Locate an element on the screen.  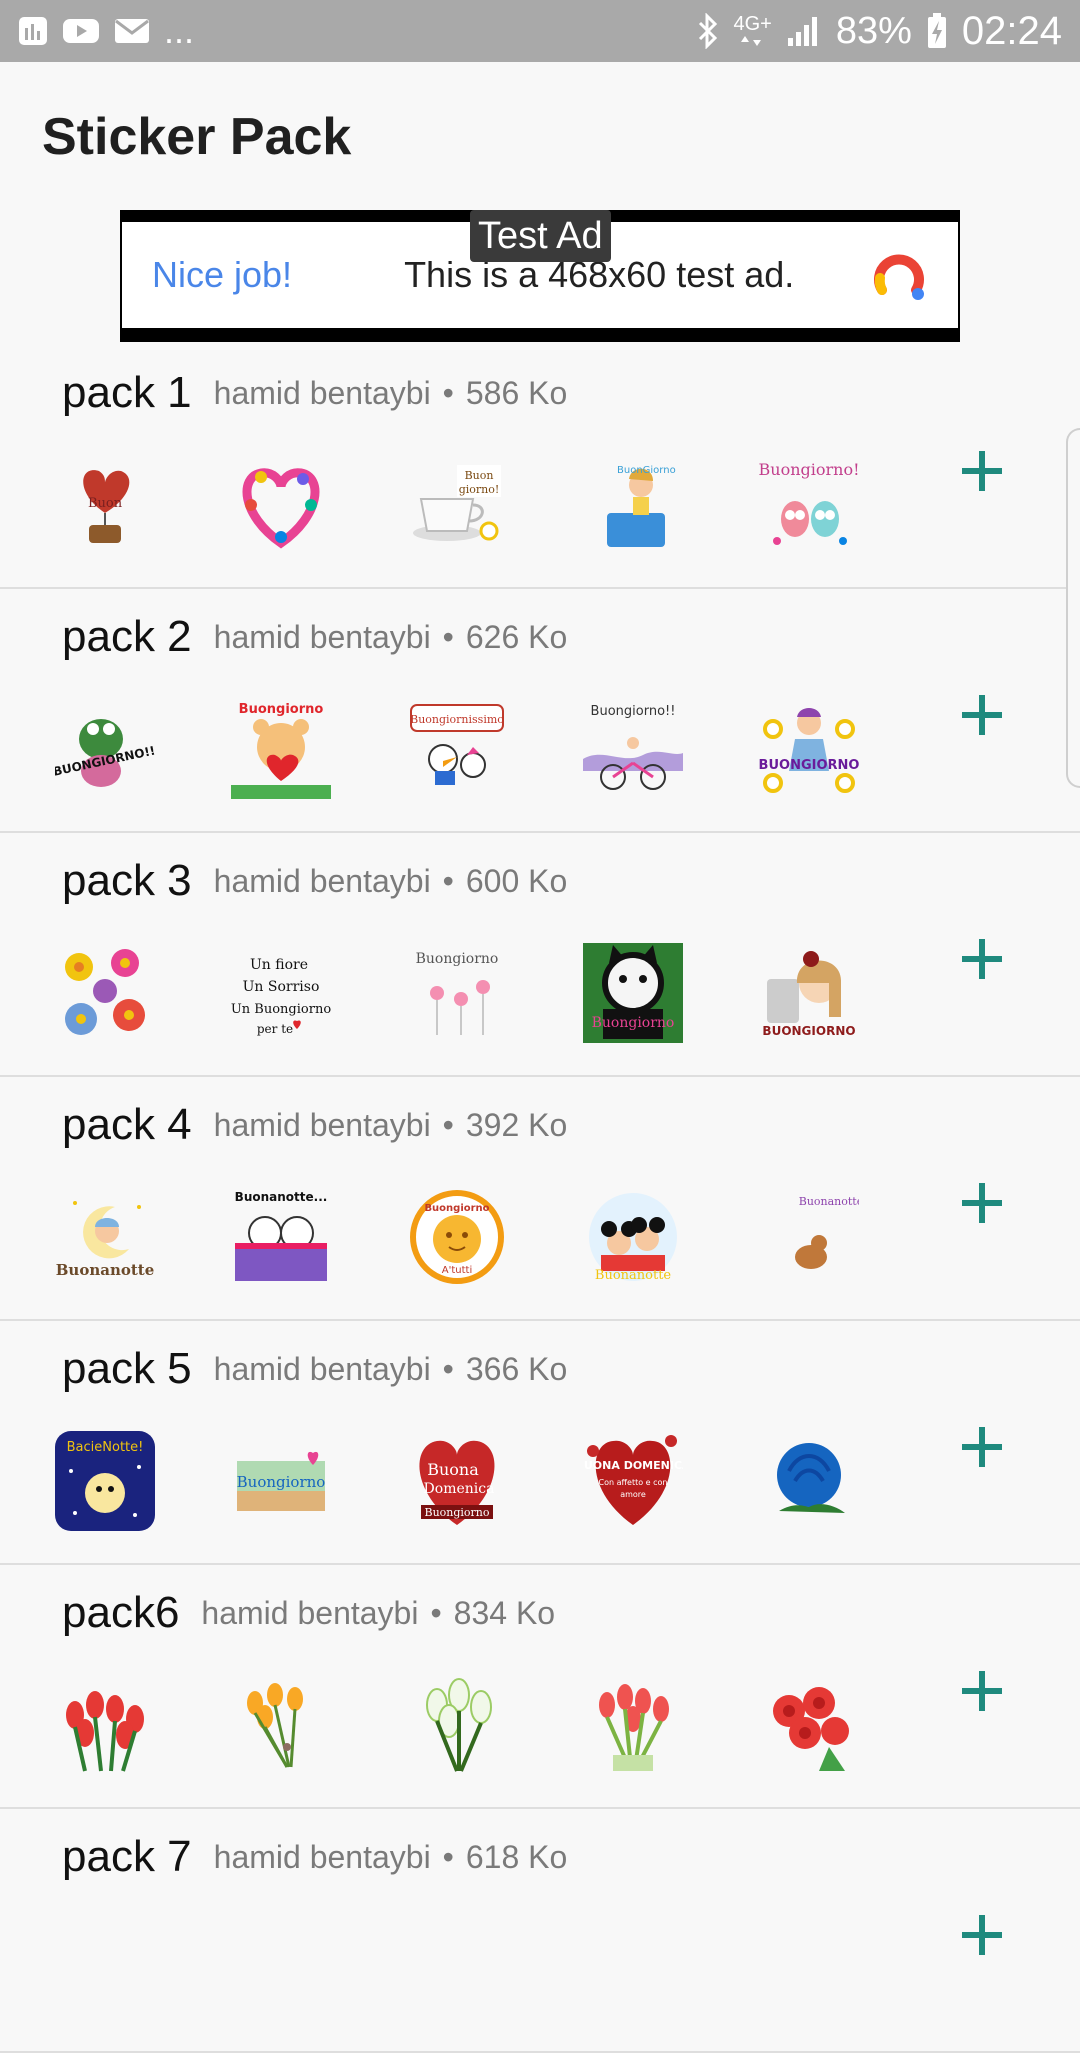
donald-duck-sticker: Buongiornissimo is located at coordinates (457, 749).